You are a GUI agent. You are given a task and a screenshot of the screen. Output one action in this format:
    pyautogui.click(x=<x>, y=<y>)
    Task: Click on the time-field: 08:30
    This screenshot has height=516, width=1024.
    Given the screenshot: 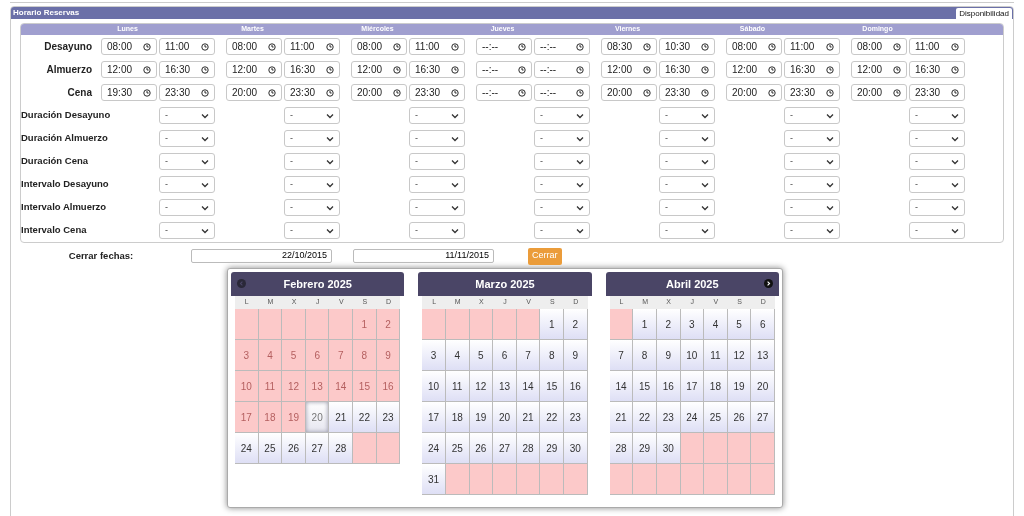 What is the action you would take?
    pyautogui.click(x=629, y=46)
    